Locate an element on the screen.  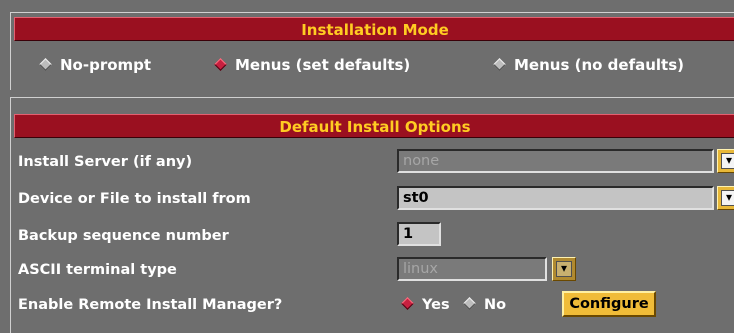
radio-menus-set-defaults-label: Menus (set defaults) is located at coordinates (323, 65).